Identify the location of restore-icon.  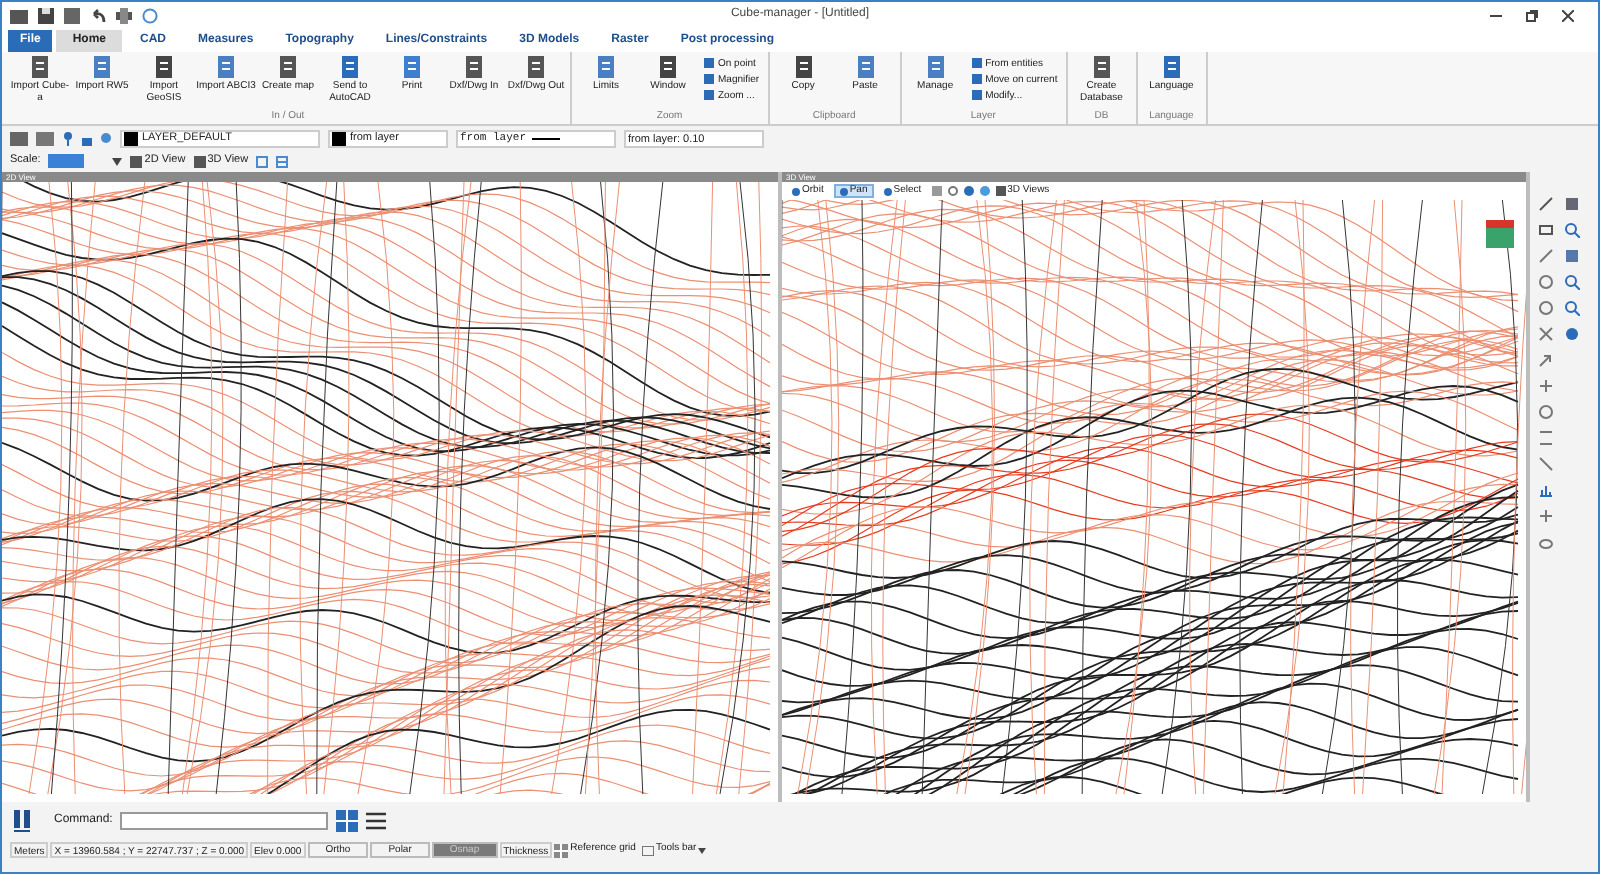
(1532, 15).